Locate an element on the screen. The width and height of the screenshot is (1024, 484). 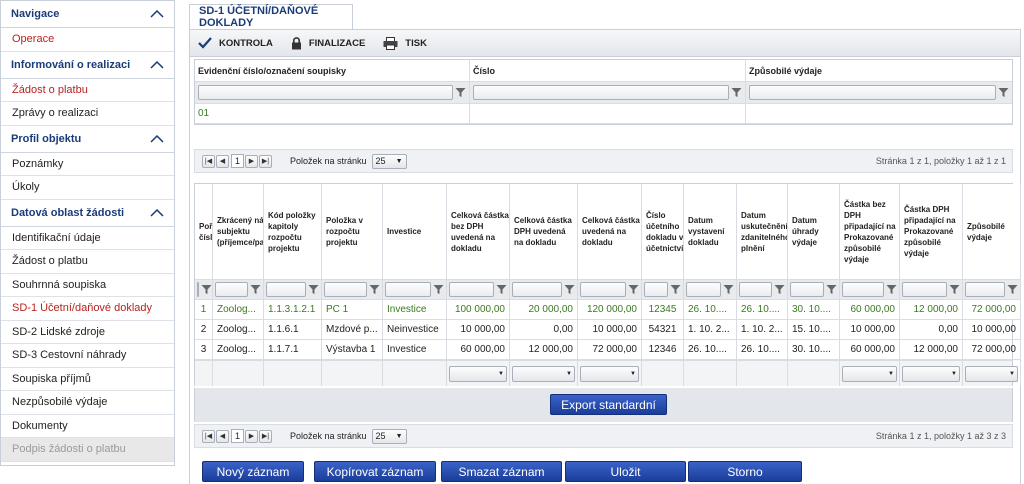
sidebar-item-souhrnna-soupiska: Souhrnná soupiska is located at coordinates (87, 285).